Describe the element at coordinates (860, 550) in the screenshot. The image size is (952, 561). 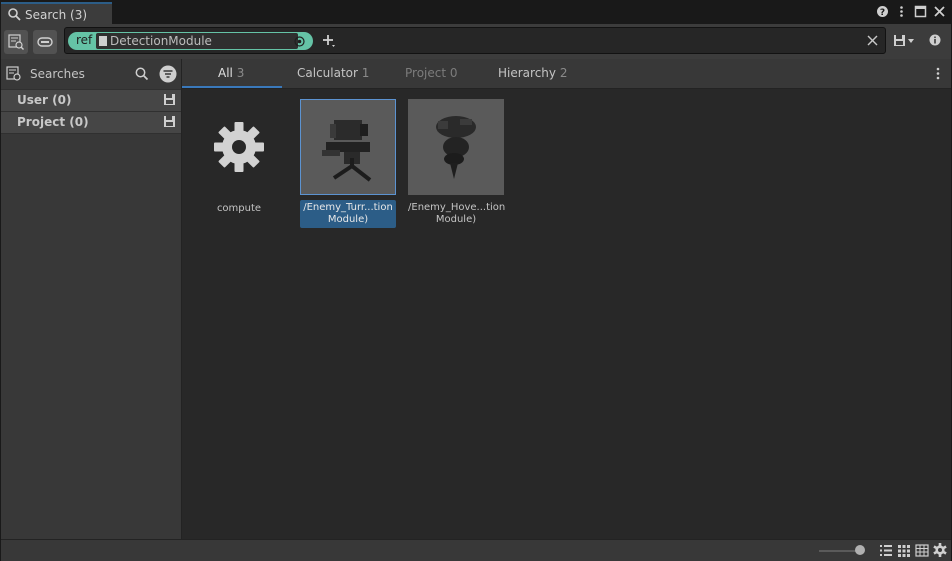
I see `item-size-slider-handle` at that location.